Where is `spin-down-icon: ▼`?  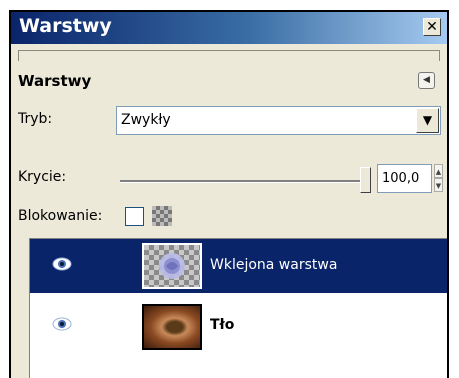
spin-down-icon: ▼ is located at coordinates (438, 185).